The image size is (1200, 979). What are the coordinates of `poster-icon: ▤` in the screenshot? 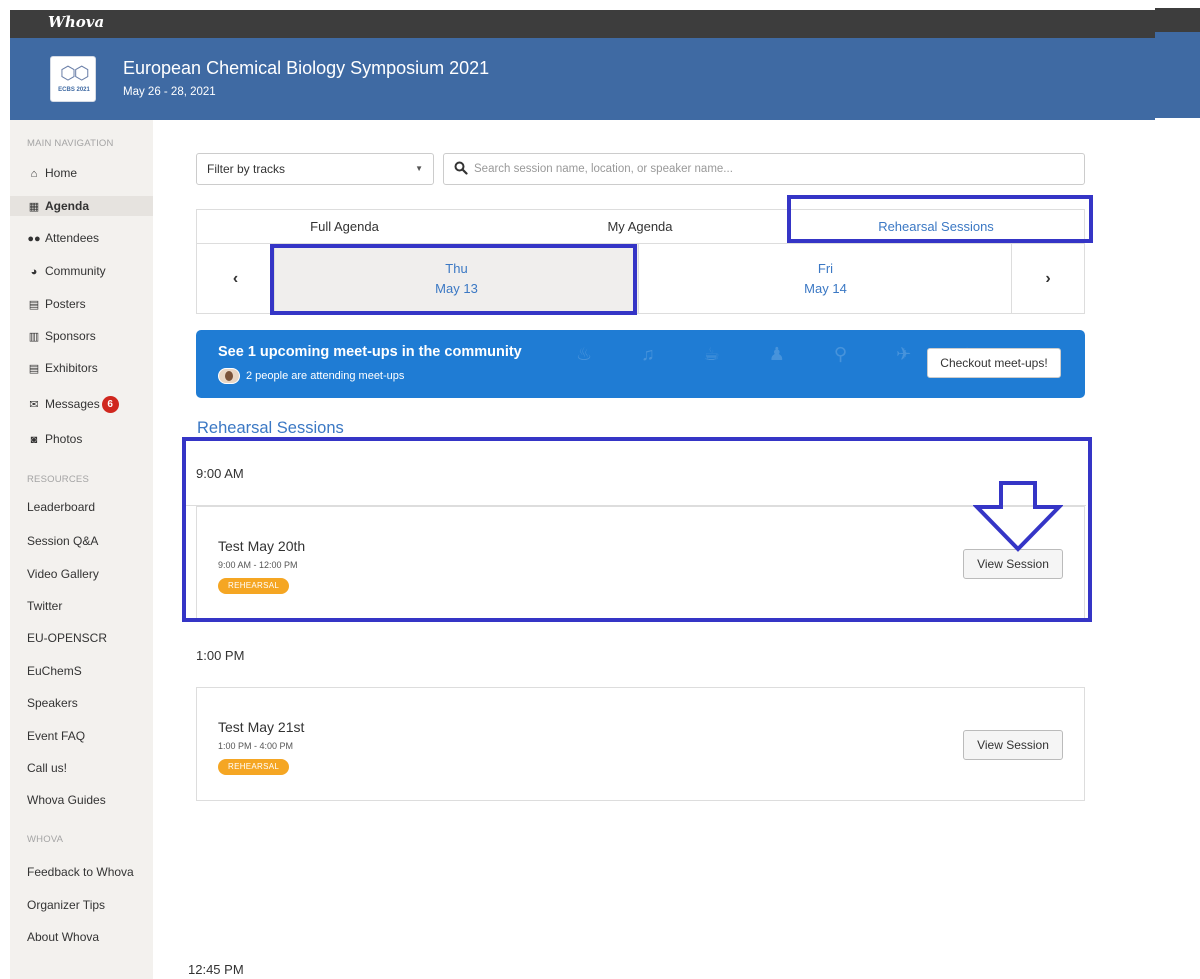 It's located at (34, 305).